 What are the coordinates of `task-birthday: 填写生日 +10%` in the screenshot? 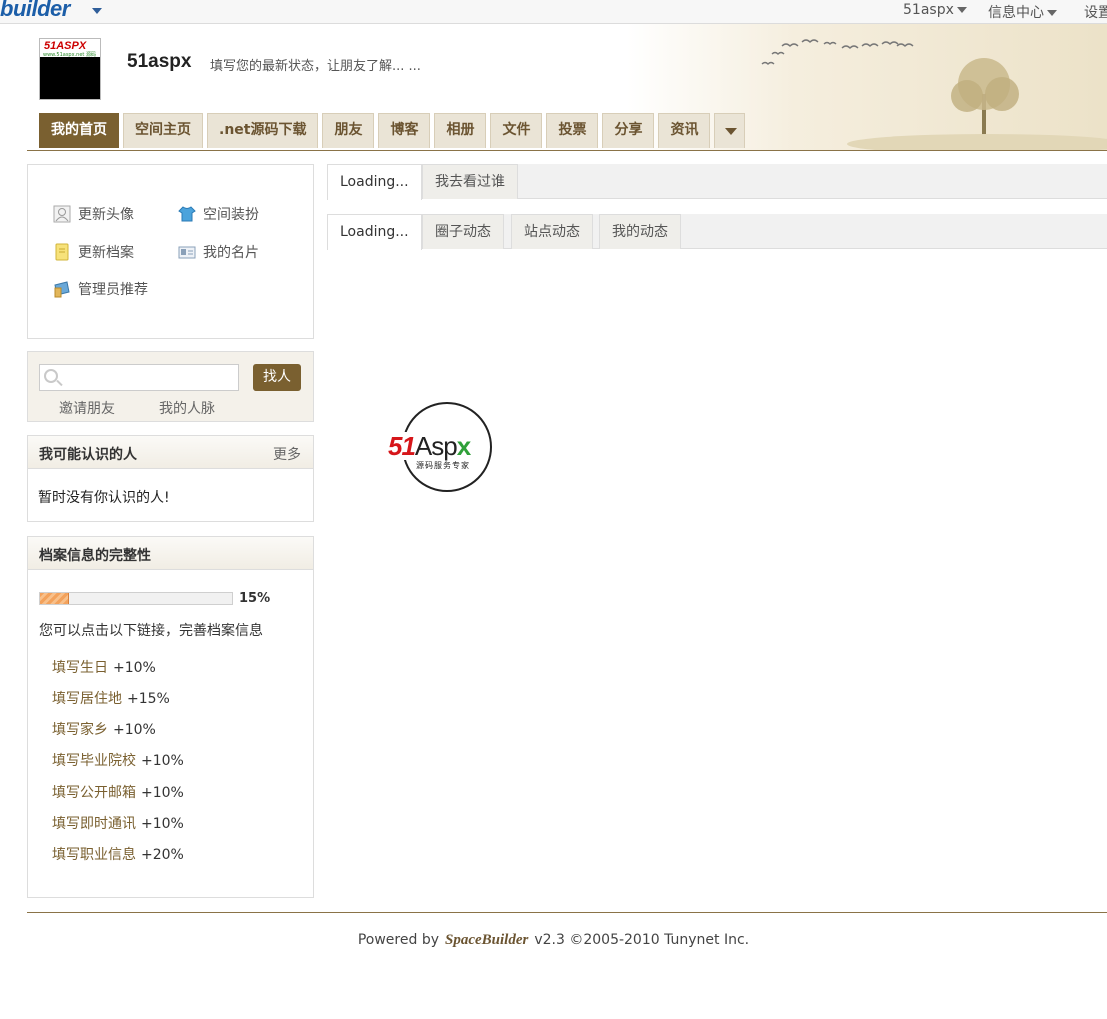 It's located at (104, 667).